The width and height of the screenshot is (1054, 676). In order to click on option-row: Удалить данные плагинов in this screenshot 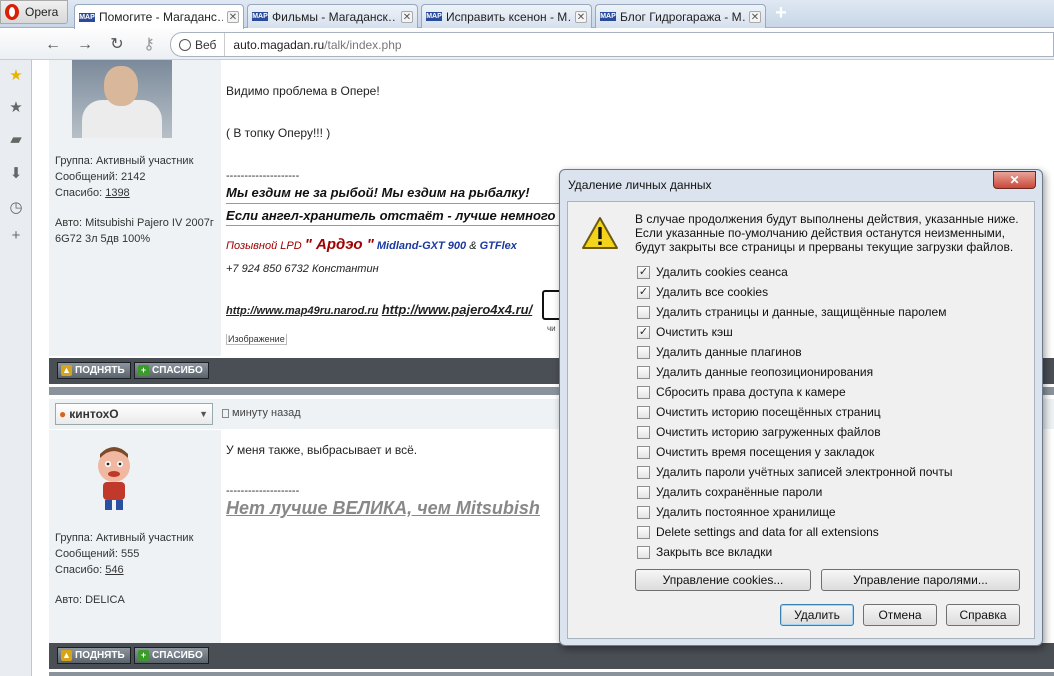, I will do `click(719, 352)`.